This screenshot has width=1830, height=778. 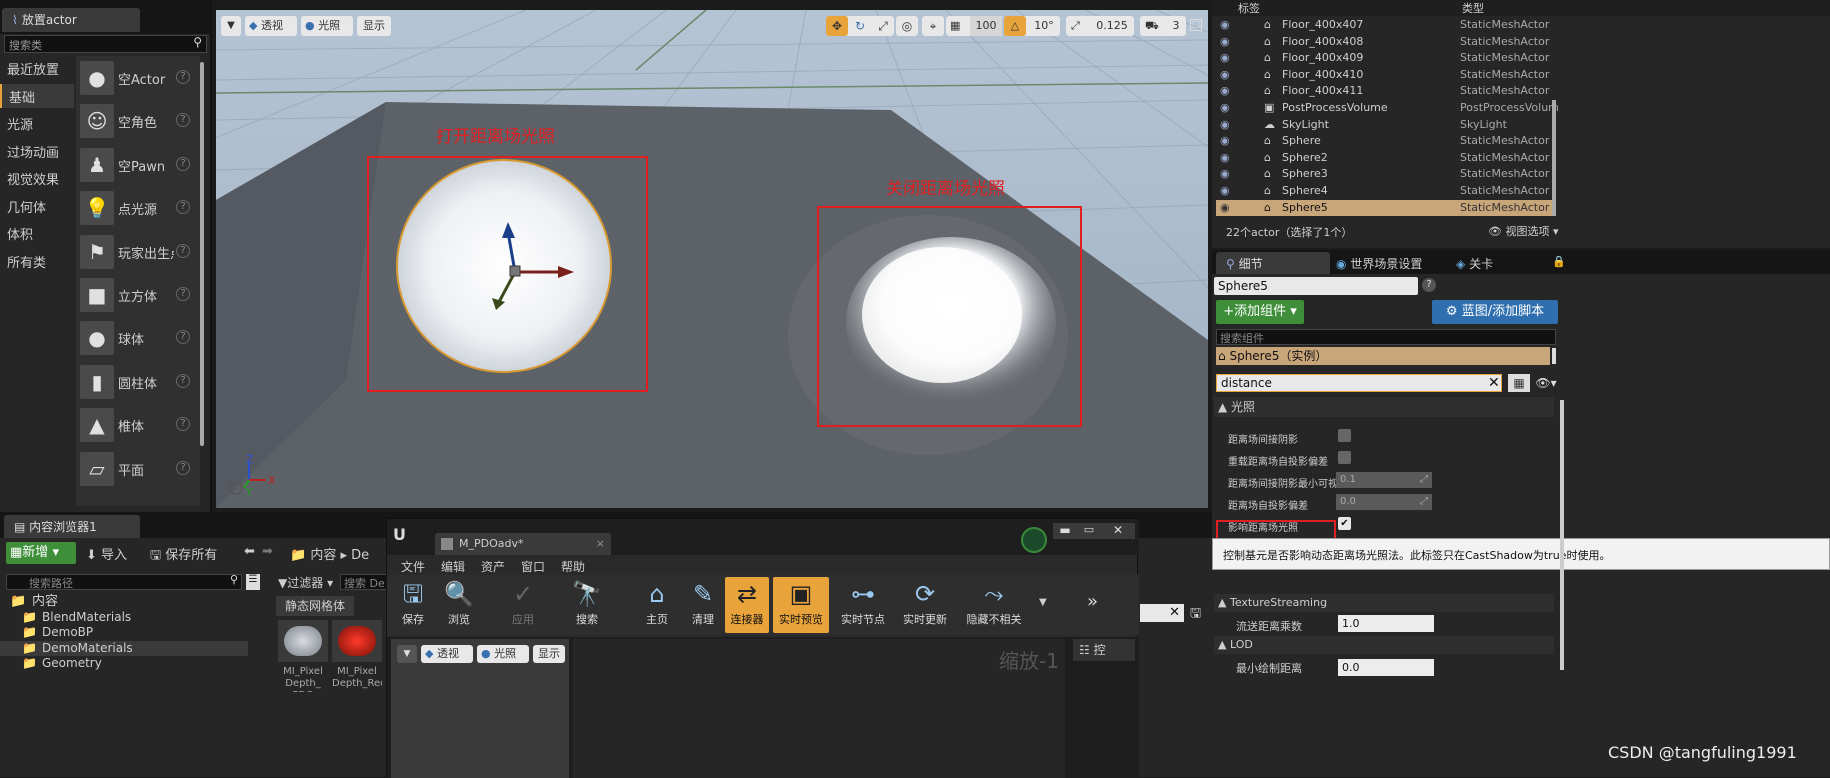 I want to click on property-number-input: 0.1 ⤢, so click(x=1384, y=480).